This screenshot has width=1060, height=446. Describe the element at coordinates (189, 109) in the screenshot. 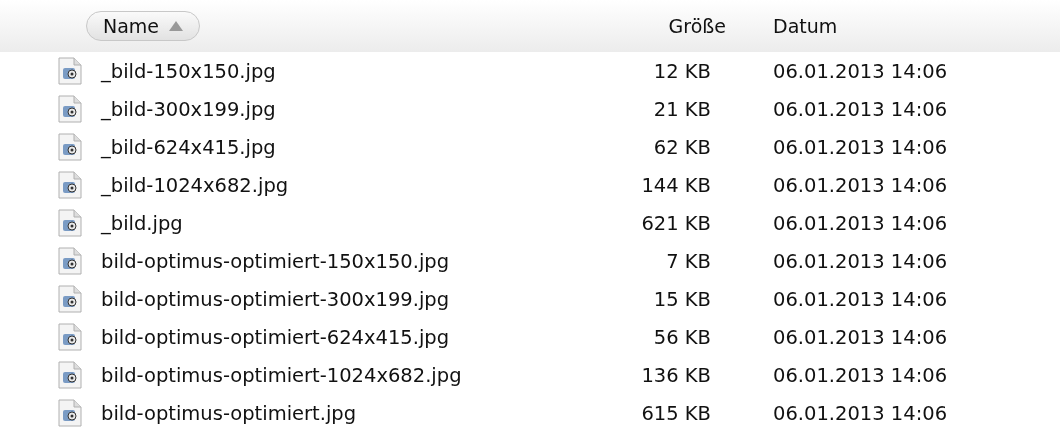

I see `file-name: _bild-300x199.jpg` at that location.